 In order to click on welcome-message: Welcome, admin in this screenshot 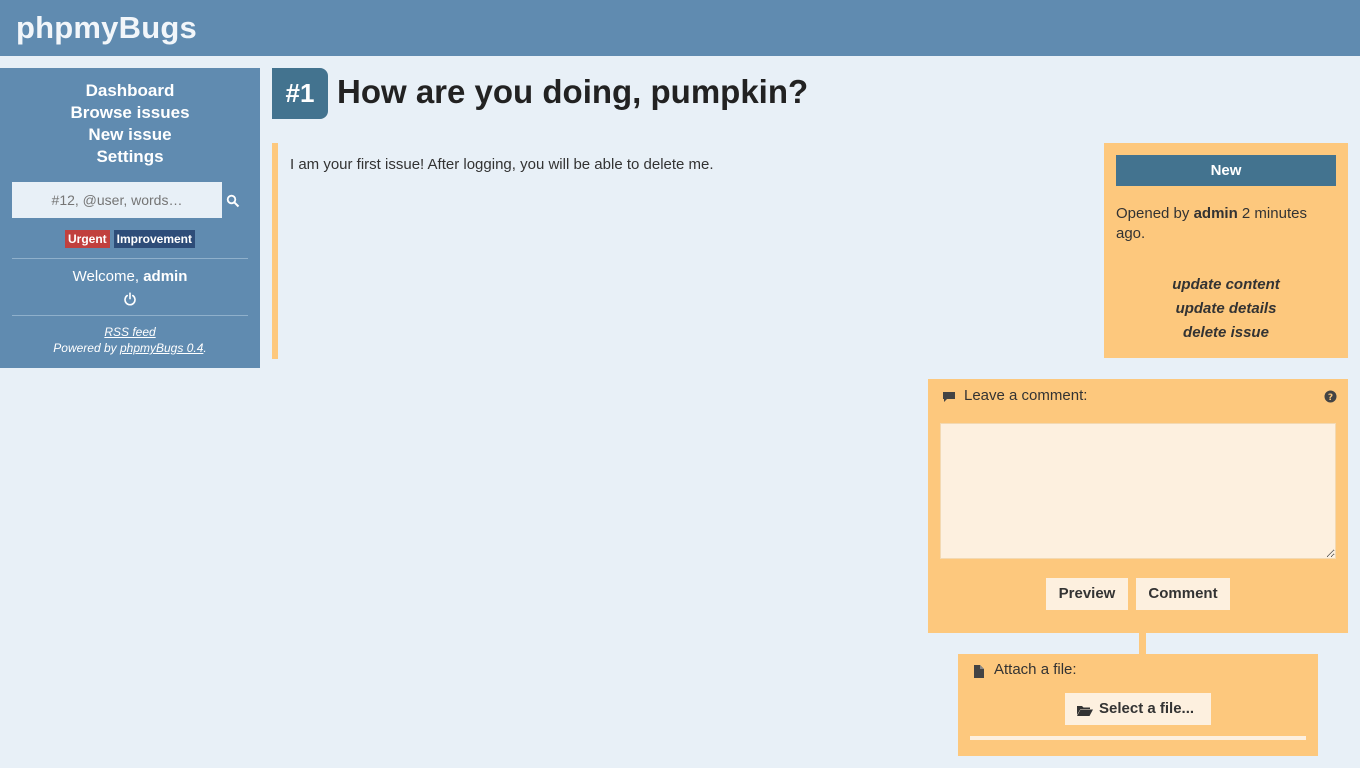, I will do `click(130, 276)`.